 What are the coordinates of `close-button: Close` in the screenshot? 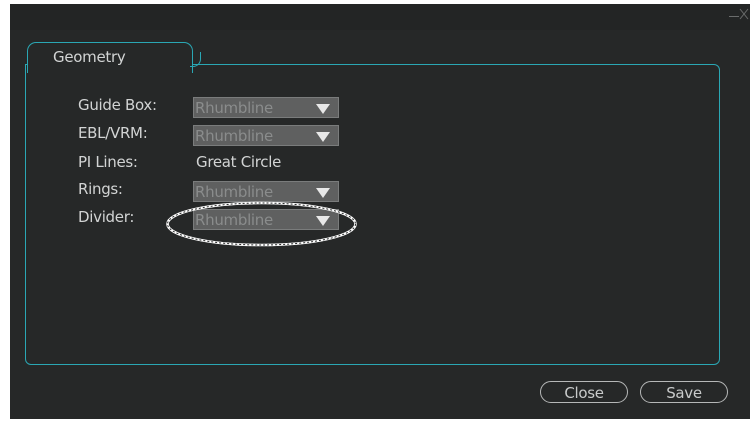 It's located at (584, 392).